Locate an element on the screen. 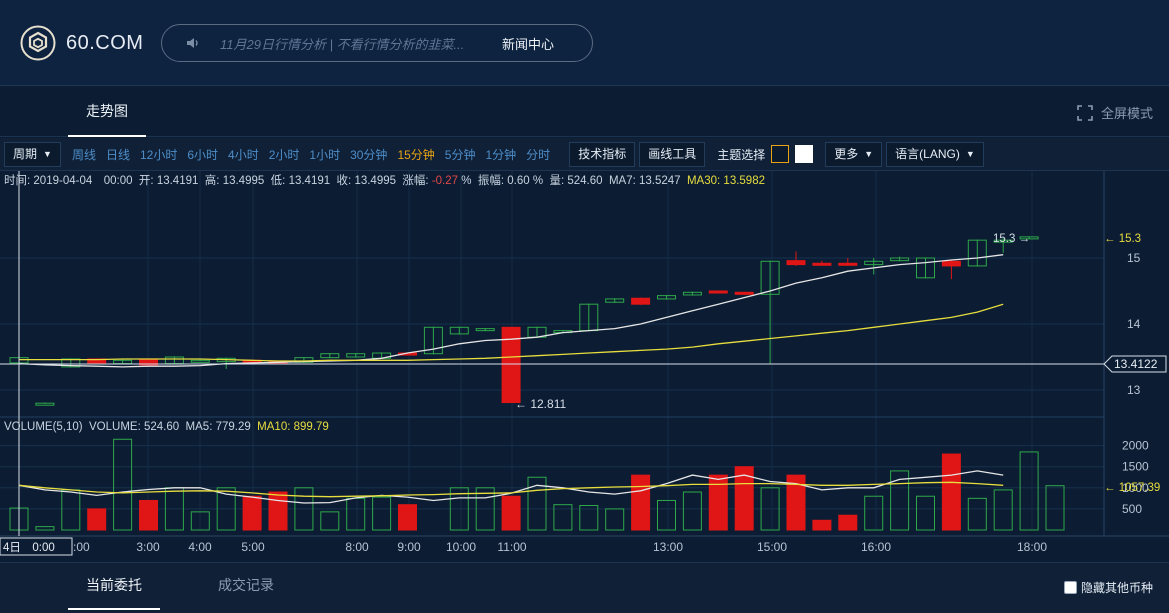  time-tick-label: :00 is located at coordinates (81, 547).